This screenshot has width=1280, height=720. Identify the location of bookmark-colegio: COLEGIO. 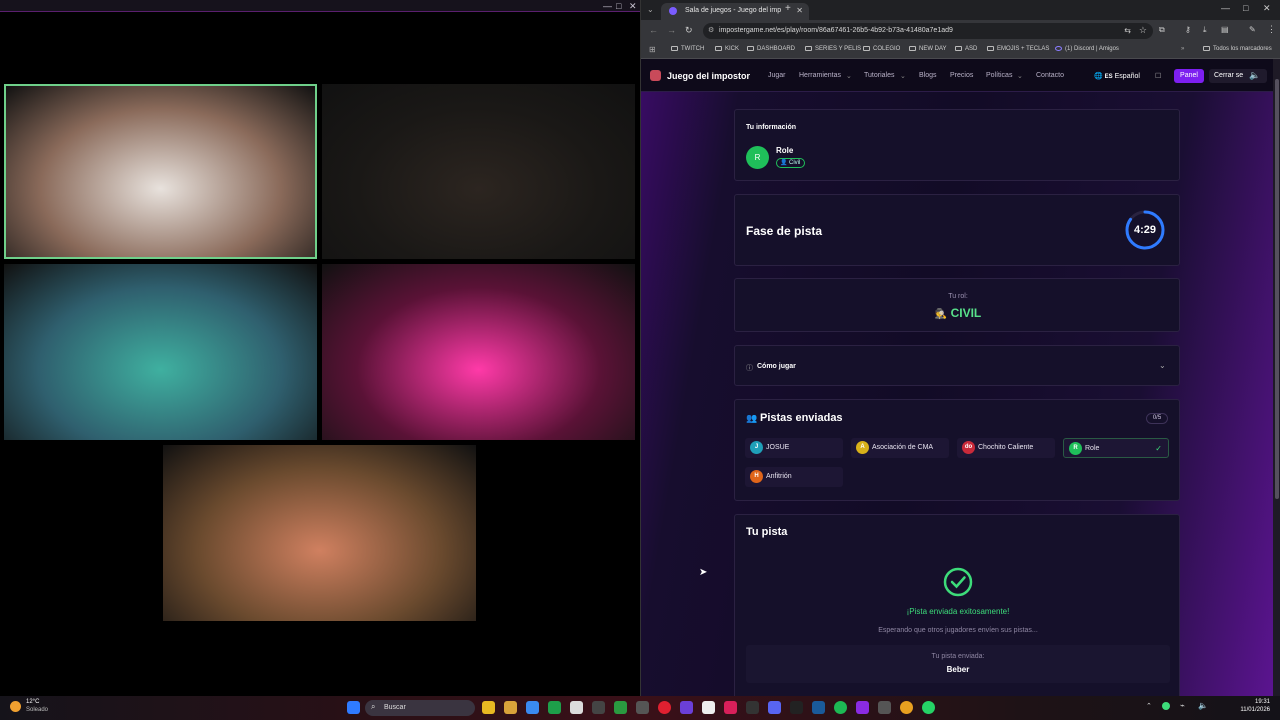
(881, 49).